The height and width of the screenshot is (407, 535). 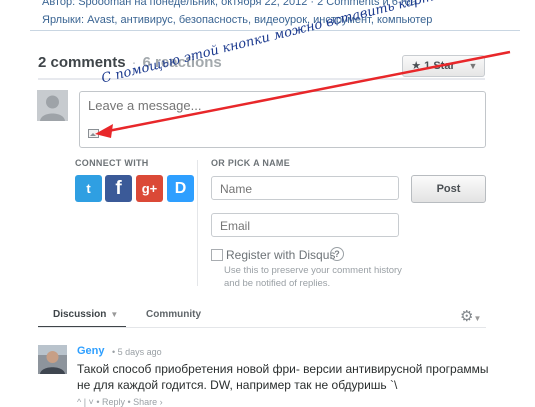 What do you see at coordinates (467, 316) in the screenshot?
I see `gear-icon: ⚙` at bounding box center [467, 316].